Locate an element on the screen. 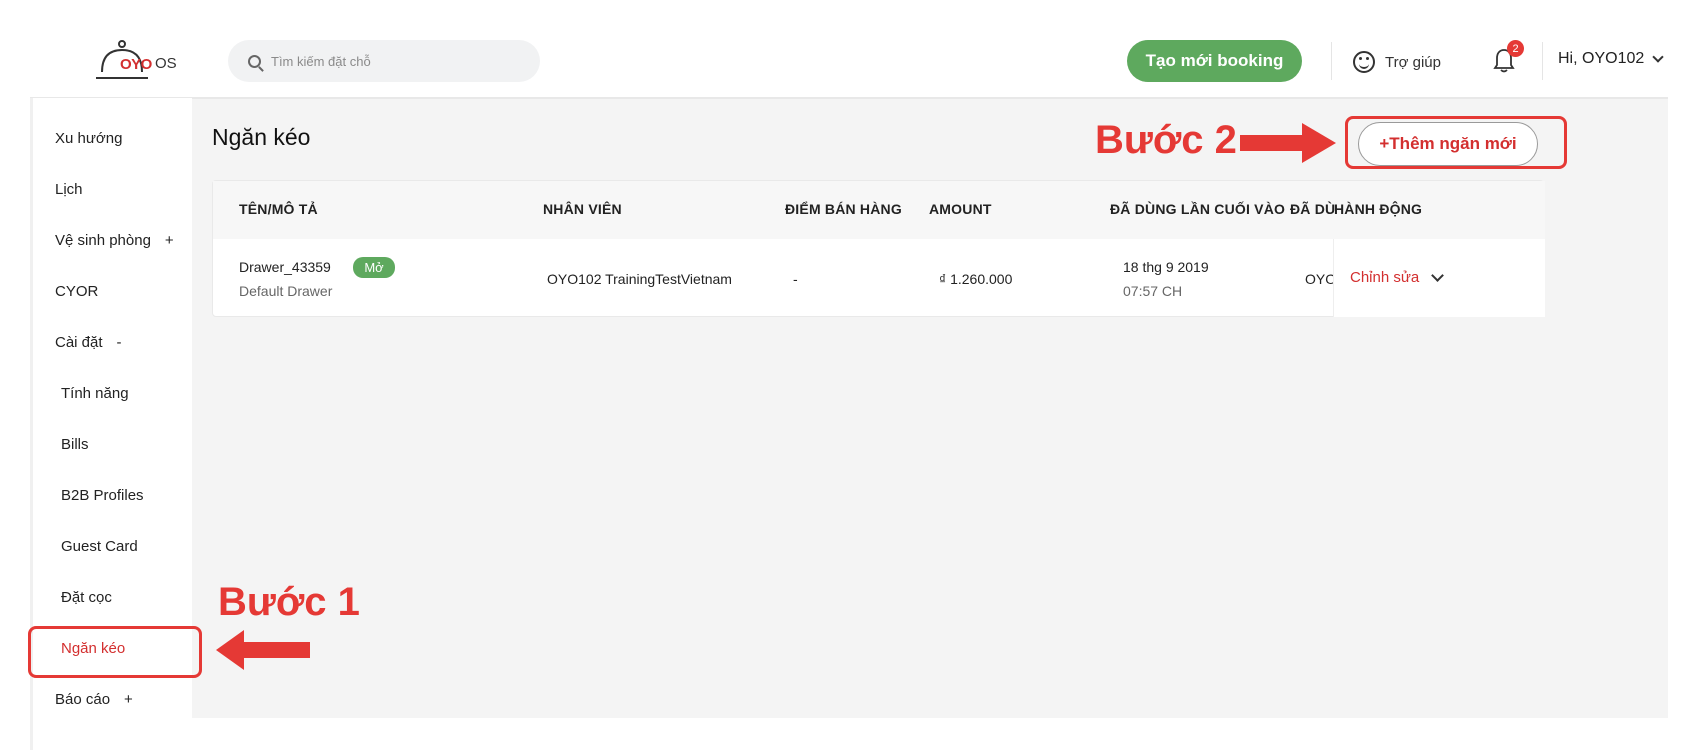 This screenshot has width=1688, height=750. sidebar-item-label: Xu hướng is located at coordinates (89, 138).